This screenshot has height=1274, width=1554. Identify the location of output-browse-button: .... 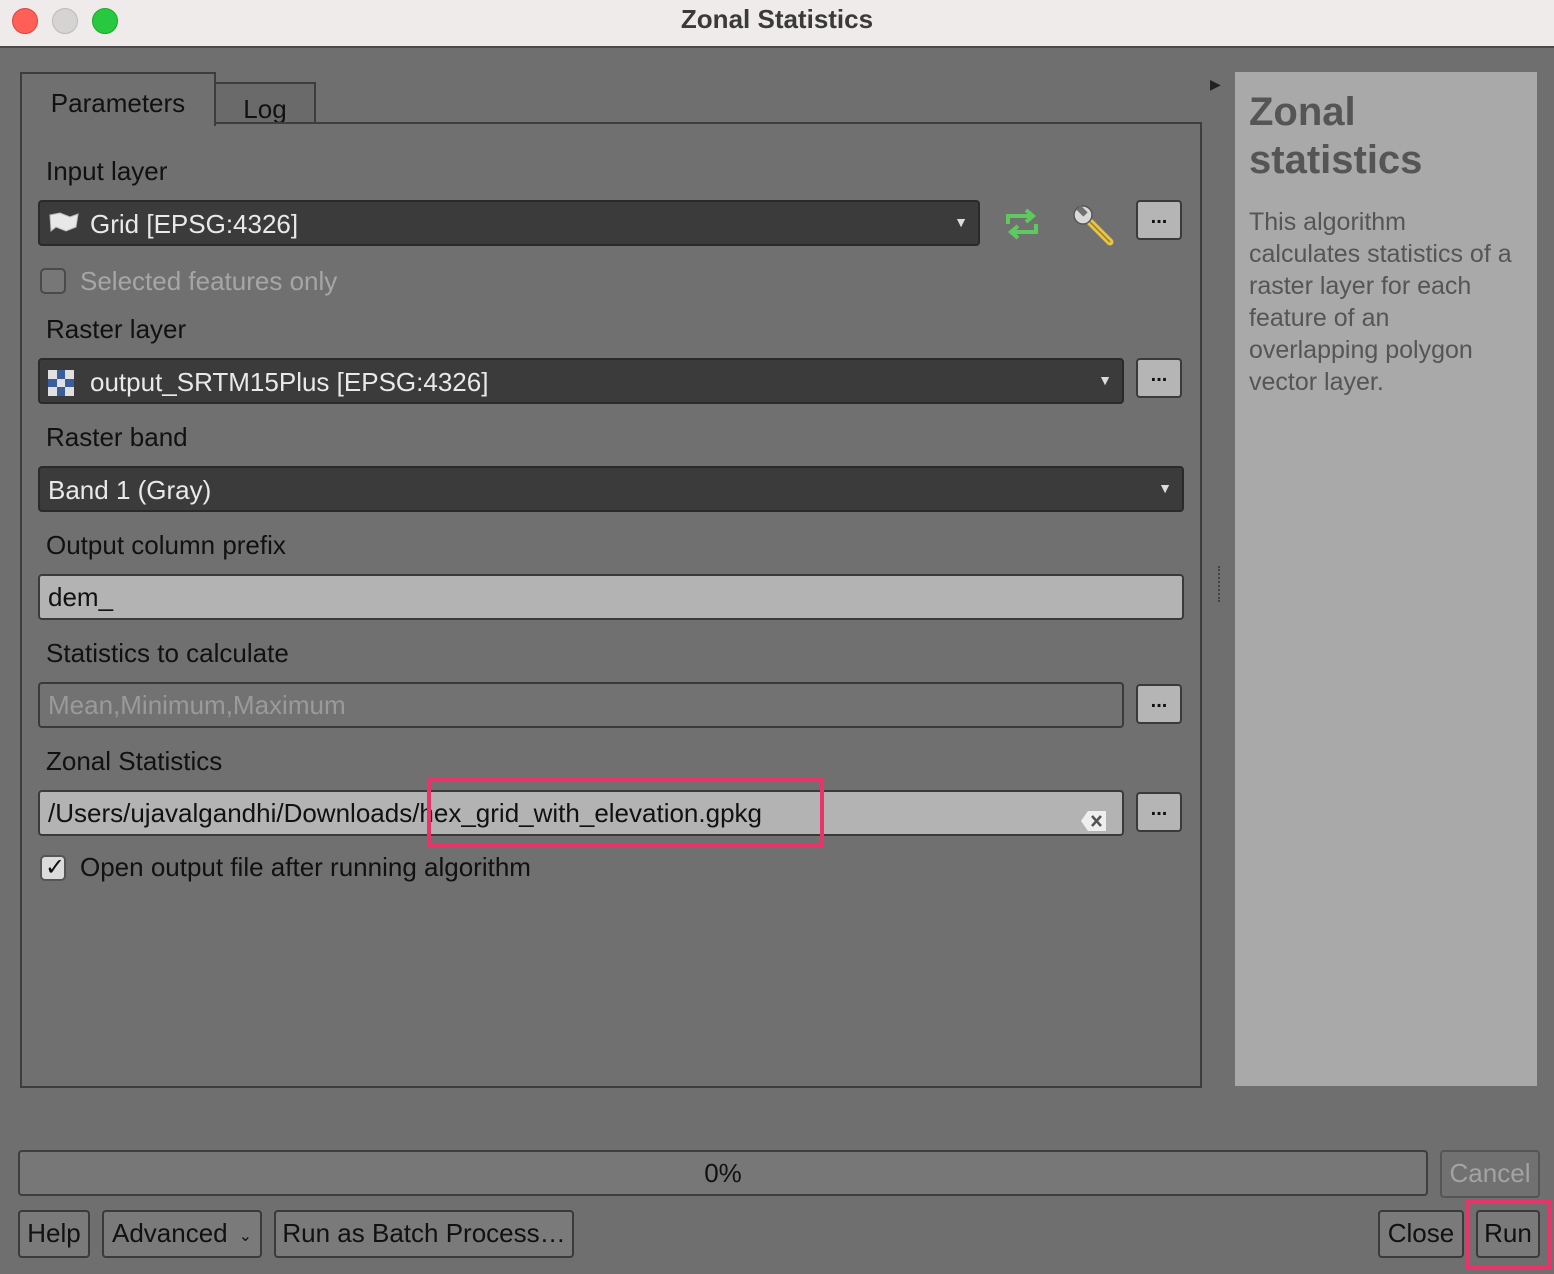
(1159, 812).